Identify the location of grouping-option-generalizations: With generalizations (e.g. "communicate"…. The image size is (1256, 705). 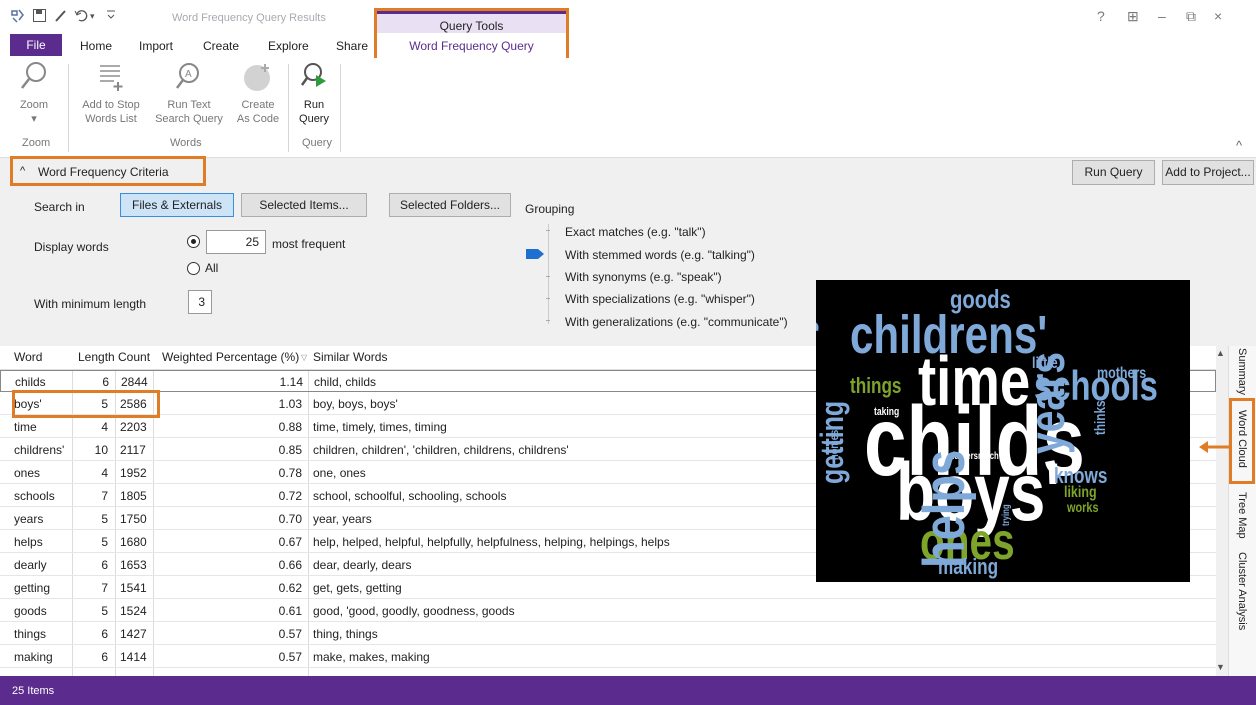
(676, 322).